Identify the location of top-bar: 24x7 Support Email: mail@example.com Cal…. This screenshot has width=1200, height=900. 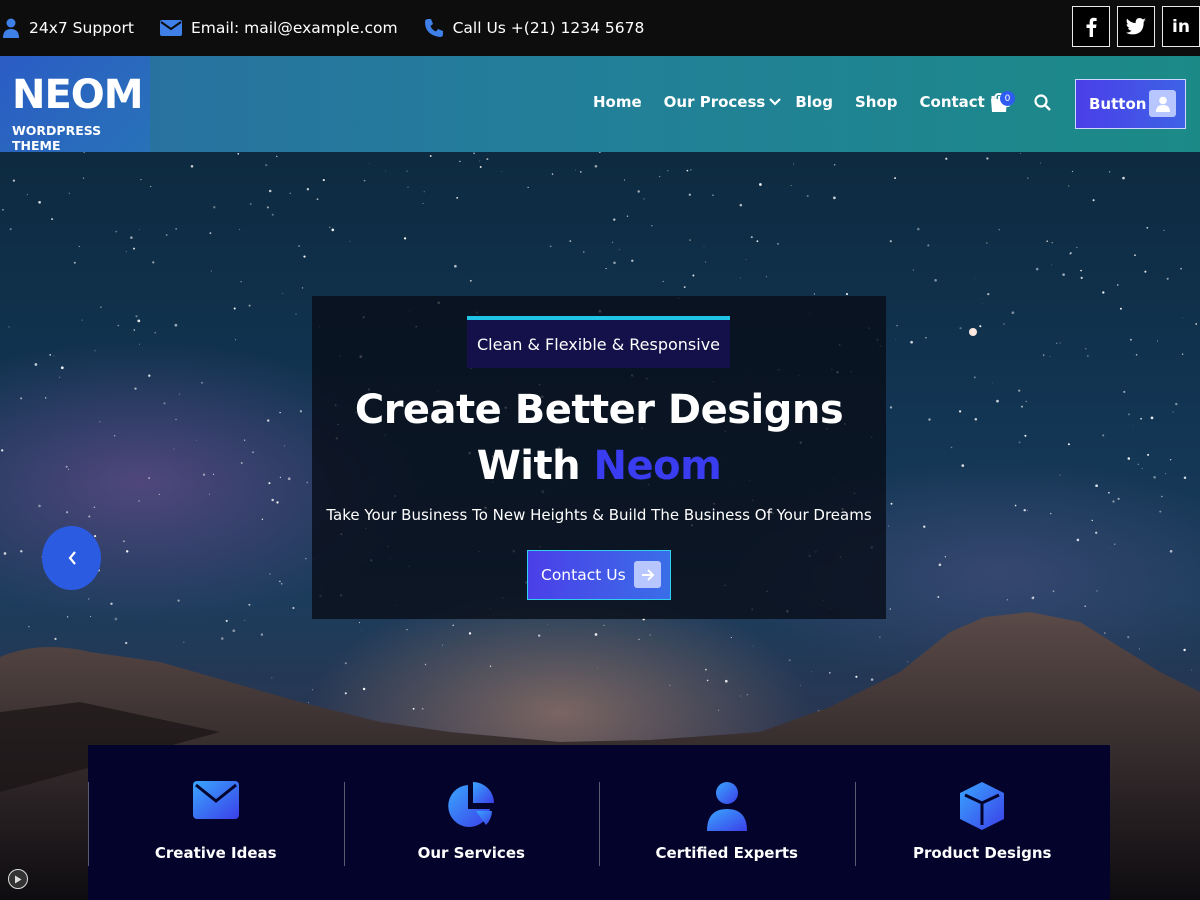
(600, 28).